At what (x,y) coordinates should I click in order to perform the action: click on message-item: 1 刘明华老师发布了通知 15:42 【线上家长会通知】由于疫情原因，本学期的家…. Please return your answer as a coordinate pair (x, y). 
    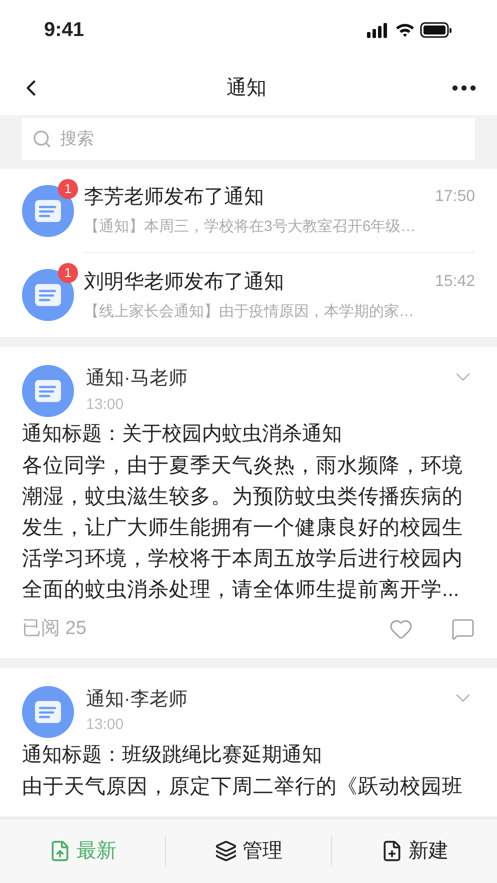
    Looking at the image, I should click on (259, 295).